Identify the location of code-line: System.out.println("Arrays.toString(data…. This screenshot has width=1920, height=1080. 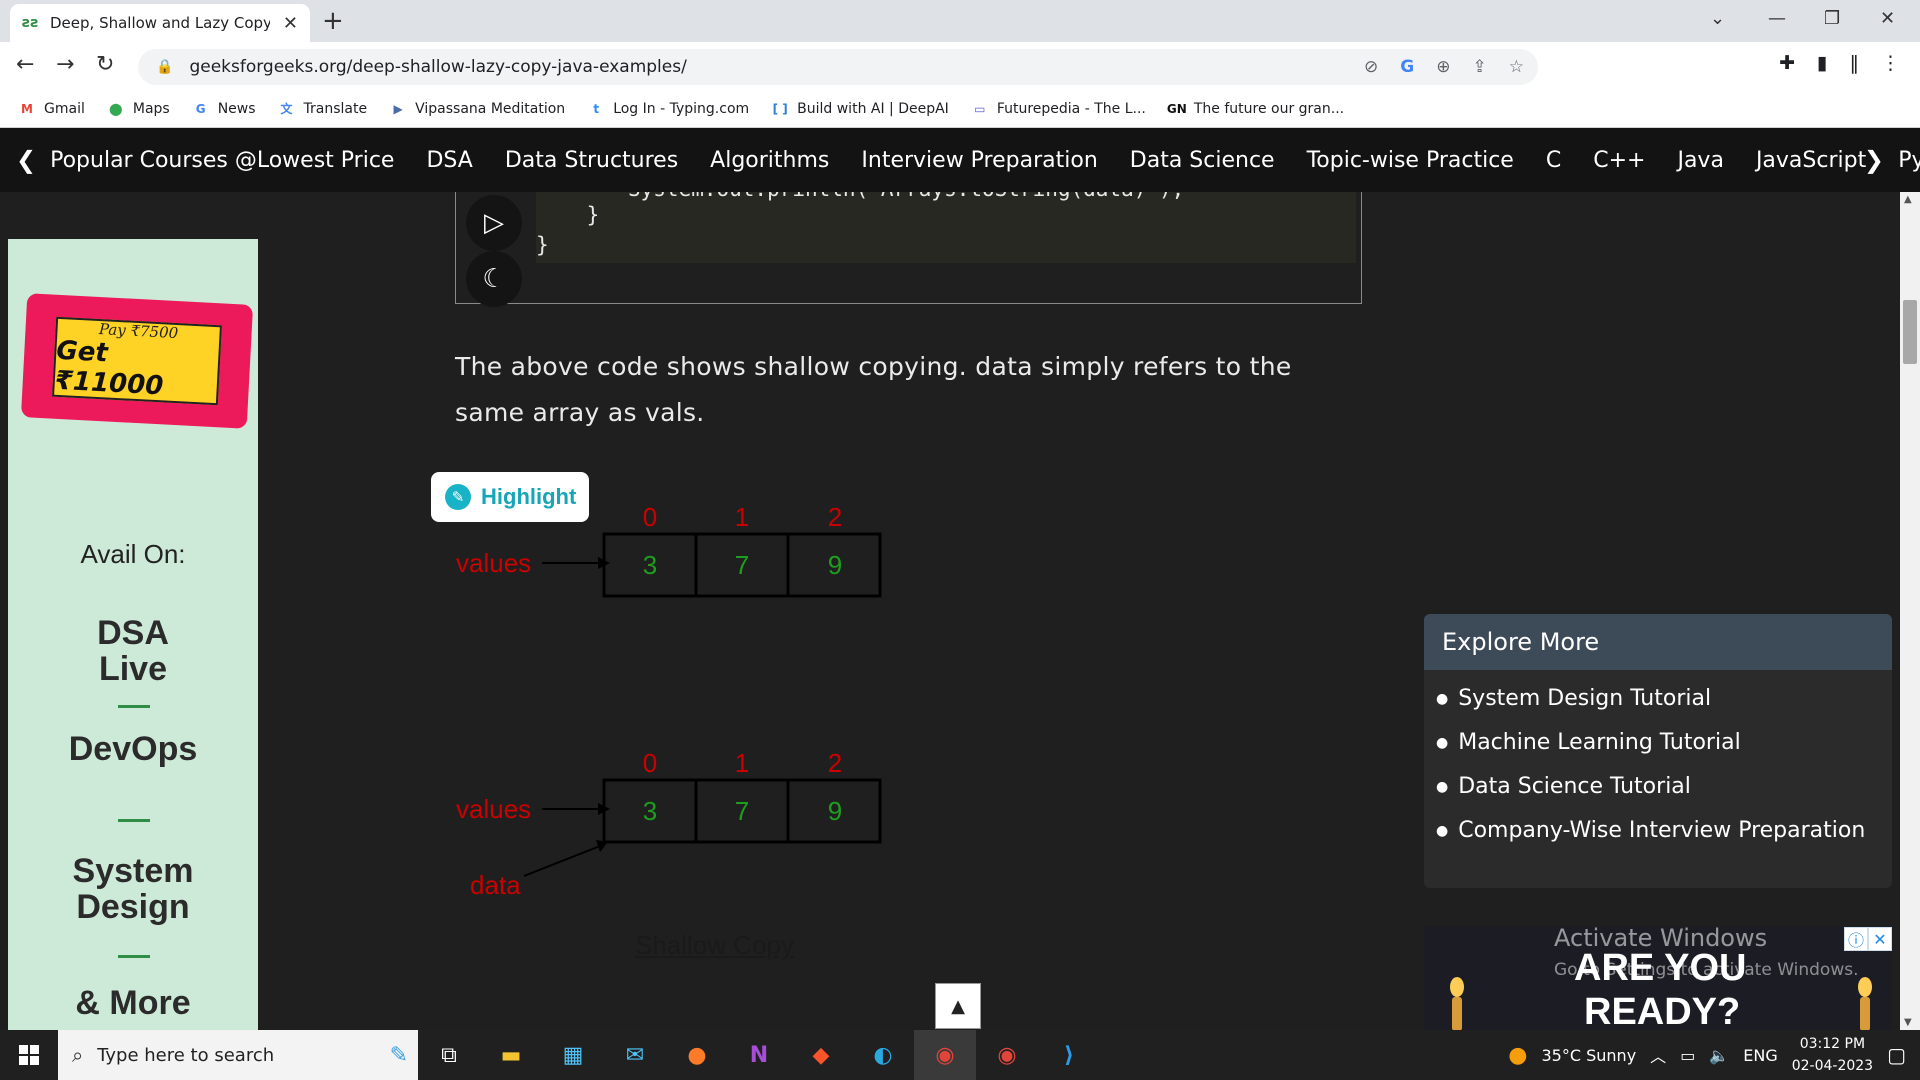
(906, 196).